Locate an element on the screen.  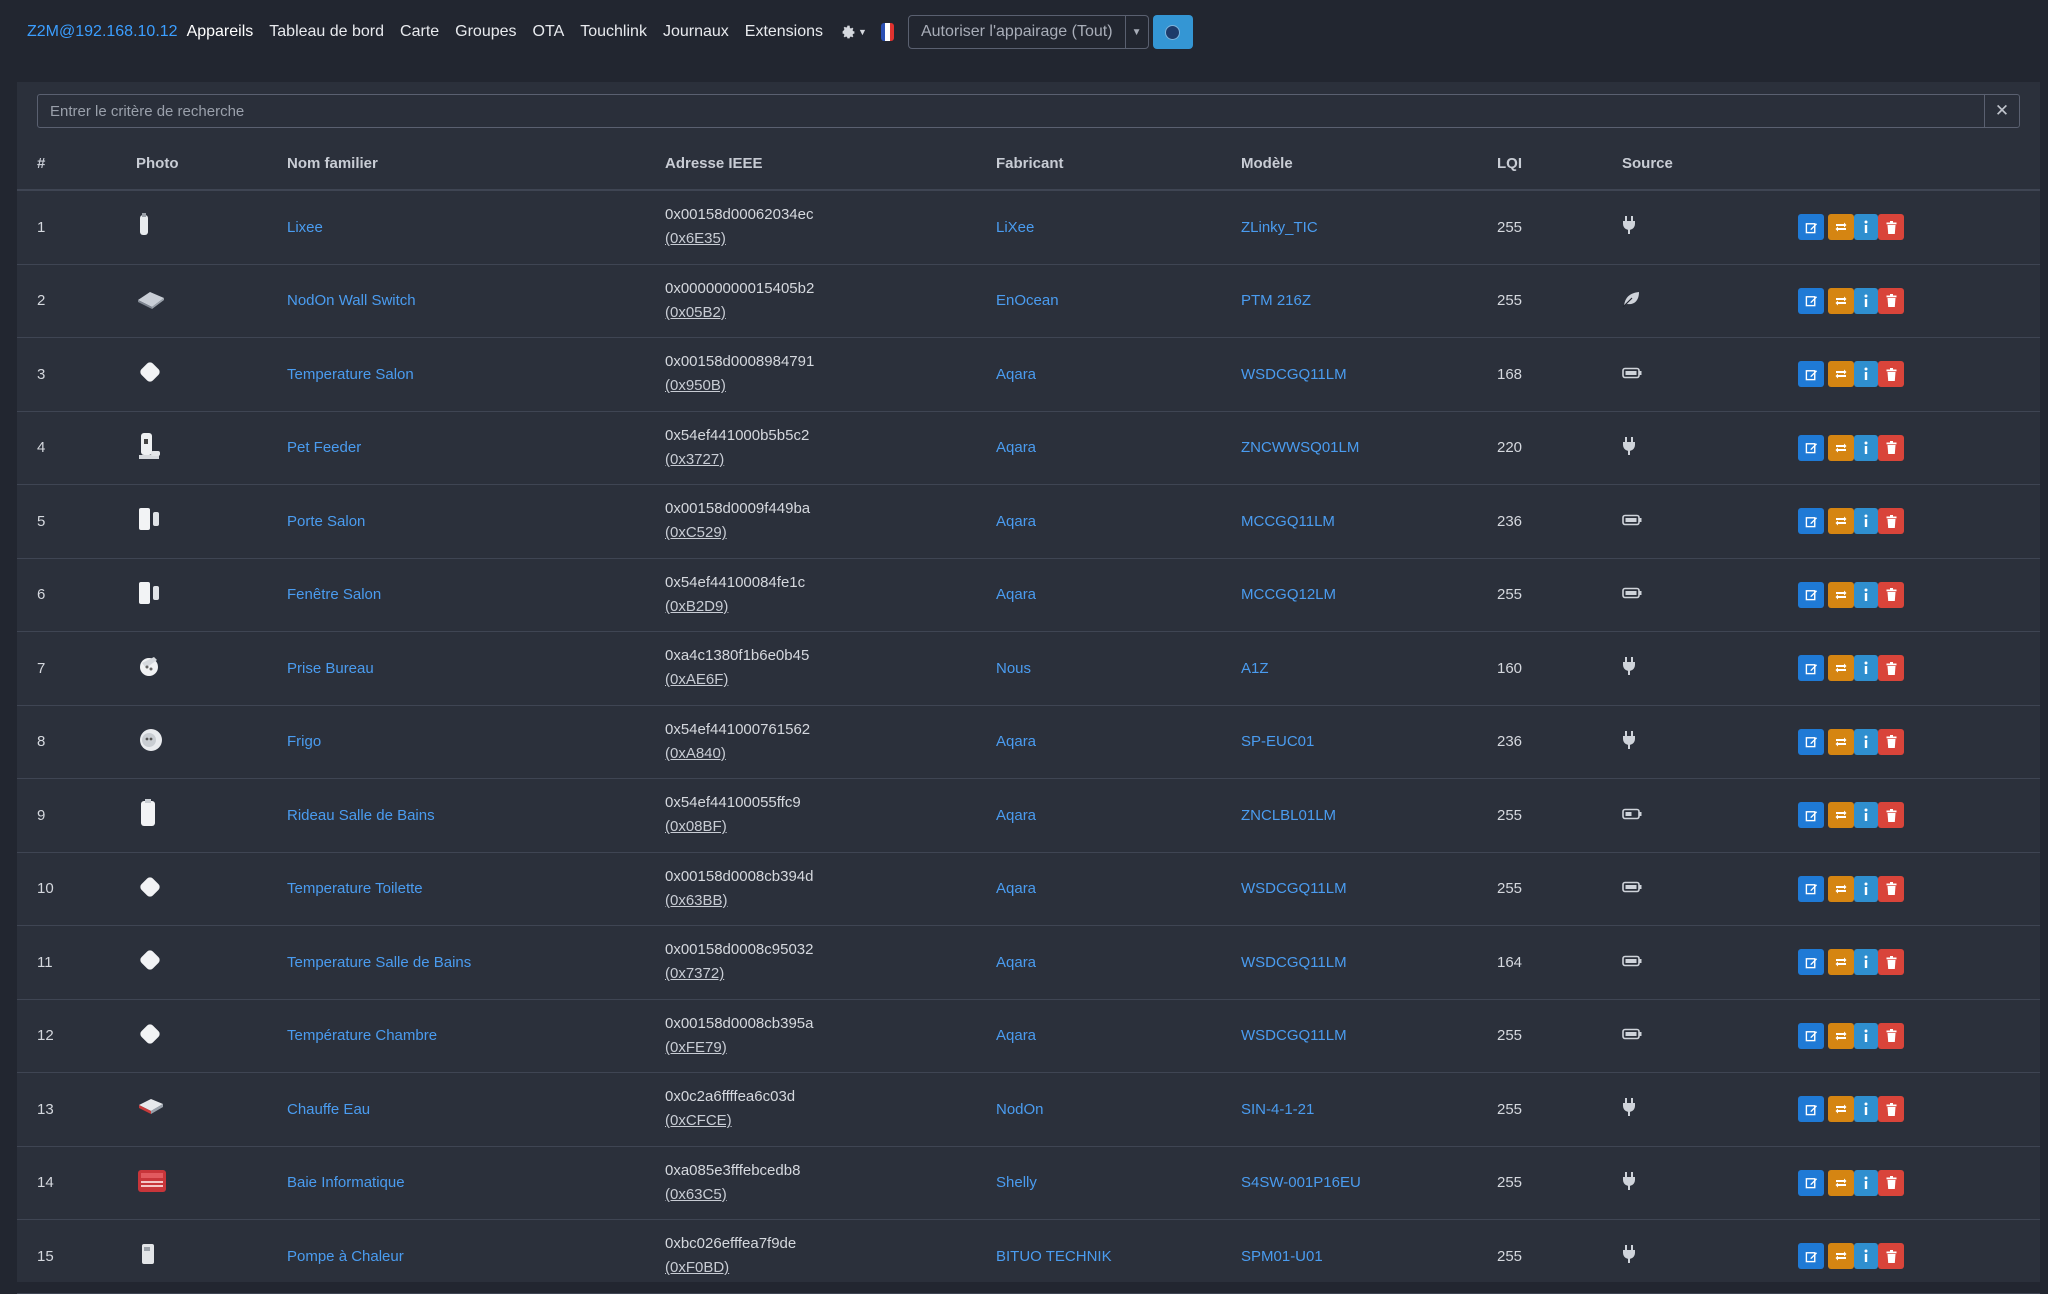
device-friendly-name-link: Temperature Salle de Bains is located at coordinates (379, 962).